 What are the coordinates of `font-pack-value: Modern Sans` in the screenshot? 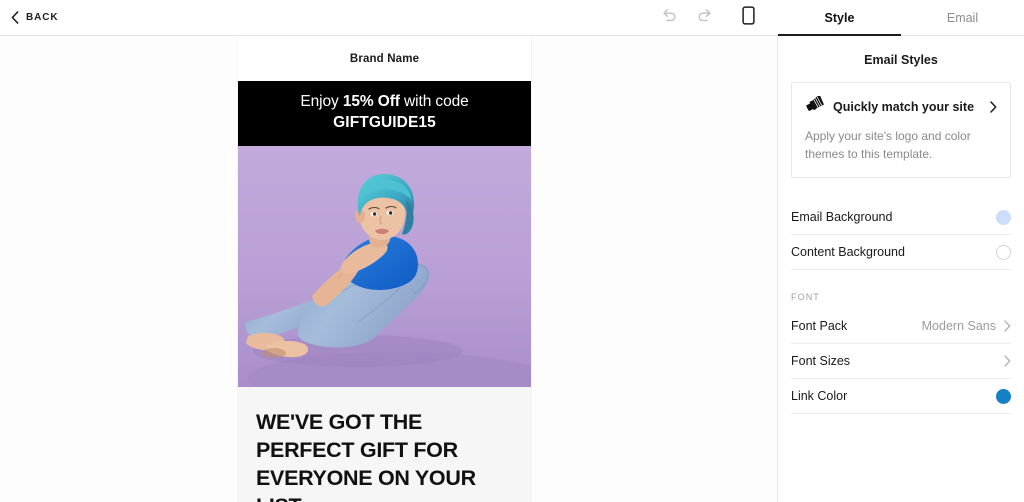 It's located at (958, 326).